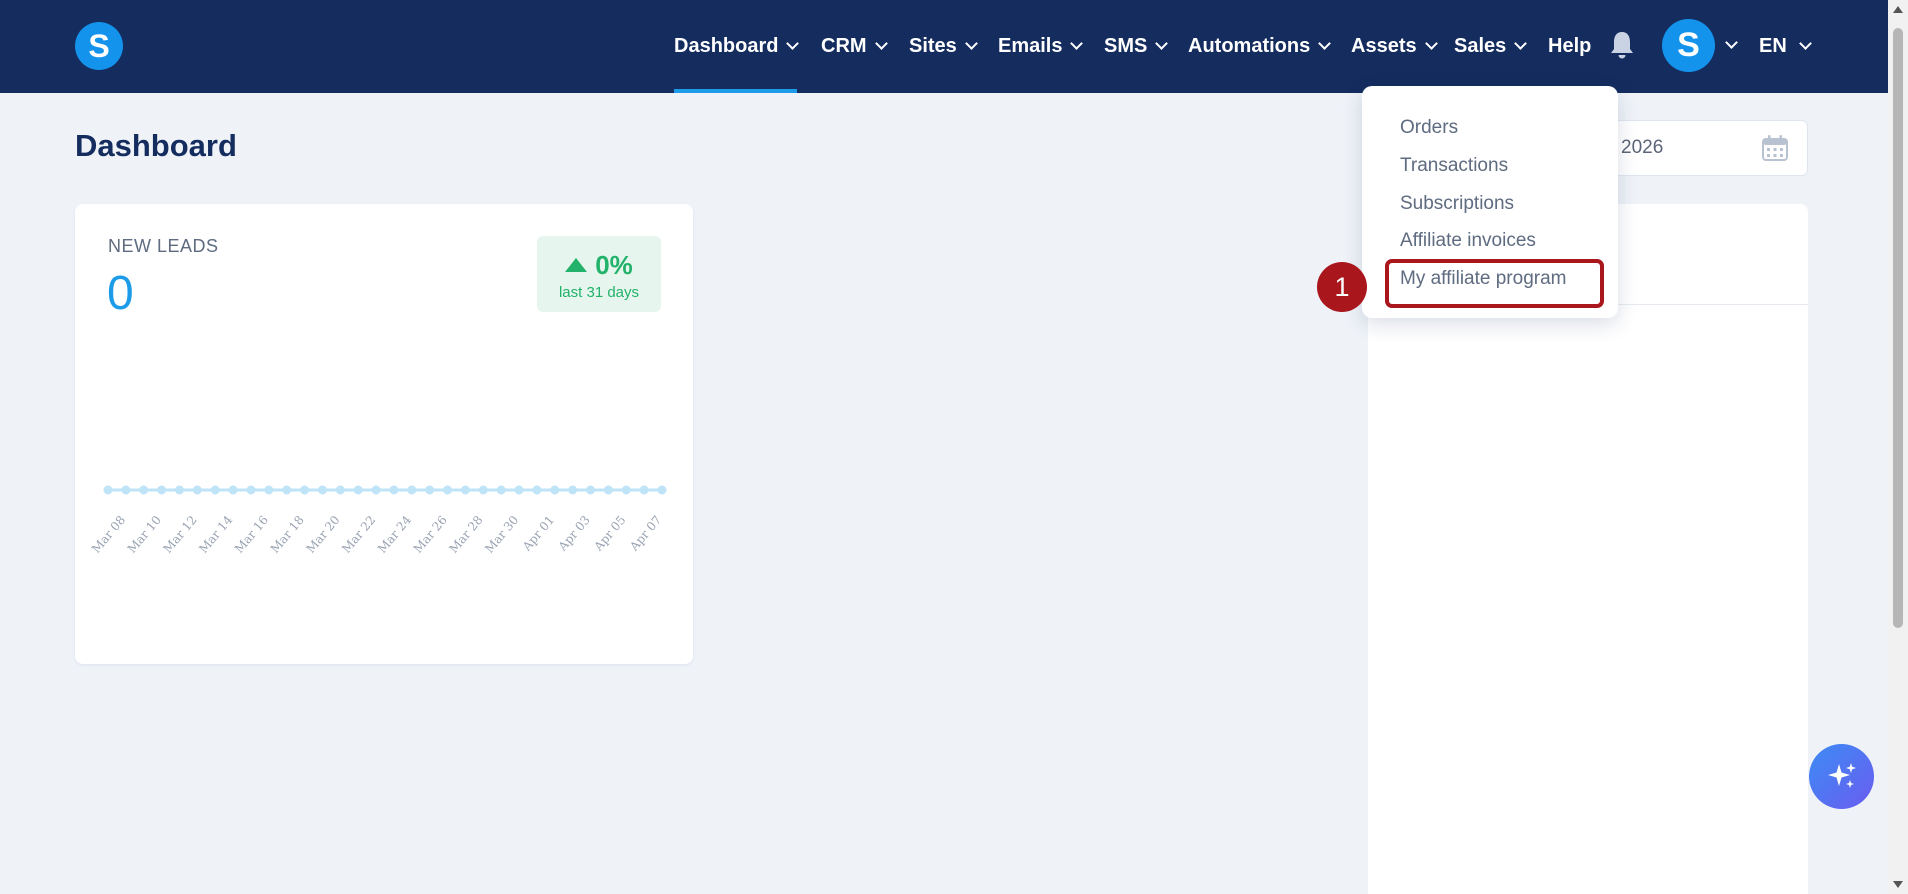 The height and width of the screenshot is (894, 1908). What do you see at coordinates (179, 534) in the screenshot?
I see `x-tick-label: Mar 12` at bounding box center [179, 534].